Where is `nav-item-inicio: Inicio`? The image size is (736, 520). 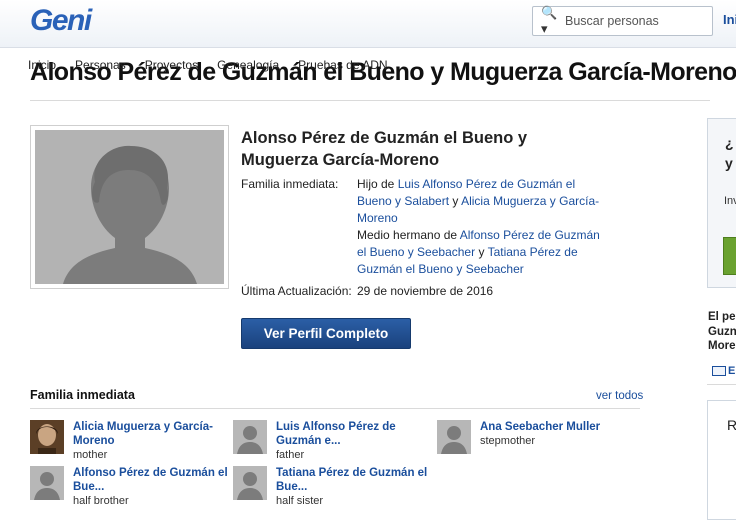
nav-item-inicio: Inicio is located at coordinates (42, 65).